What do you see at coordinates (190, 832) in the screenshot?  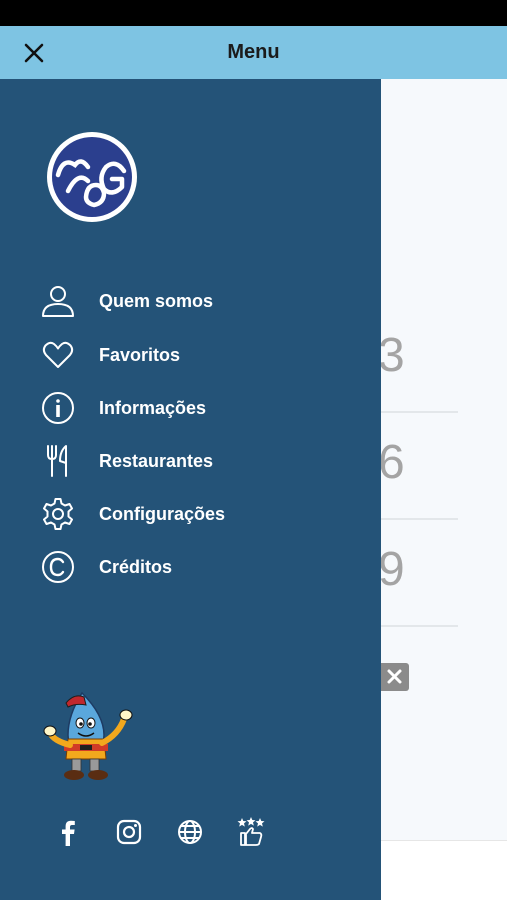 I see `globe-icon` at bounding box center [190, 832].